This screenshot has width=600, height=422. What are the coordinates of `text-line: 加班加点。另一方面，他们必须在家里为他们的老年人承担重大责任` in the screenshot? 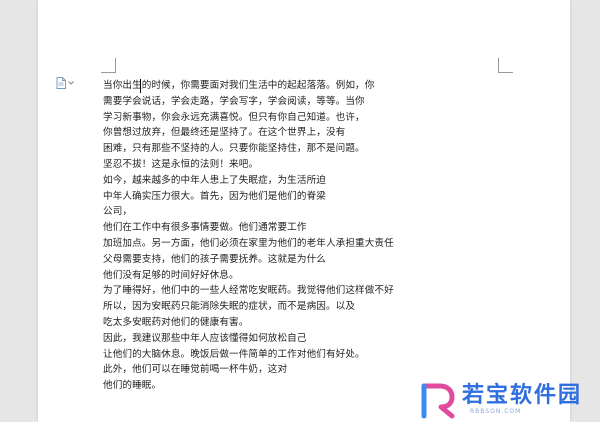 It's located at (248, 243).